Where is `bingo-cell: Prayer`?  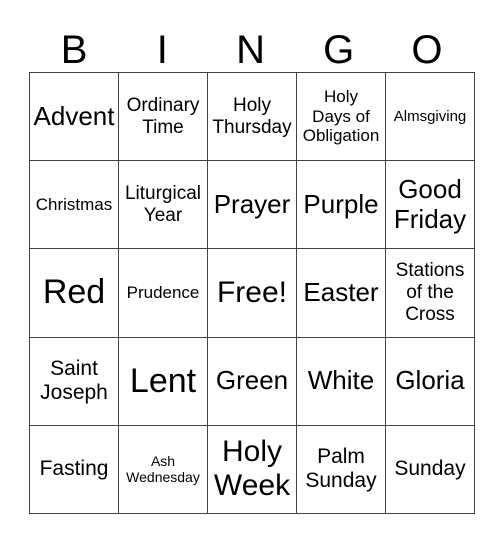 bingo-cell: Prayer is located at coordinates (252, 205).